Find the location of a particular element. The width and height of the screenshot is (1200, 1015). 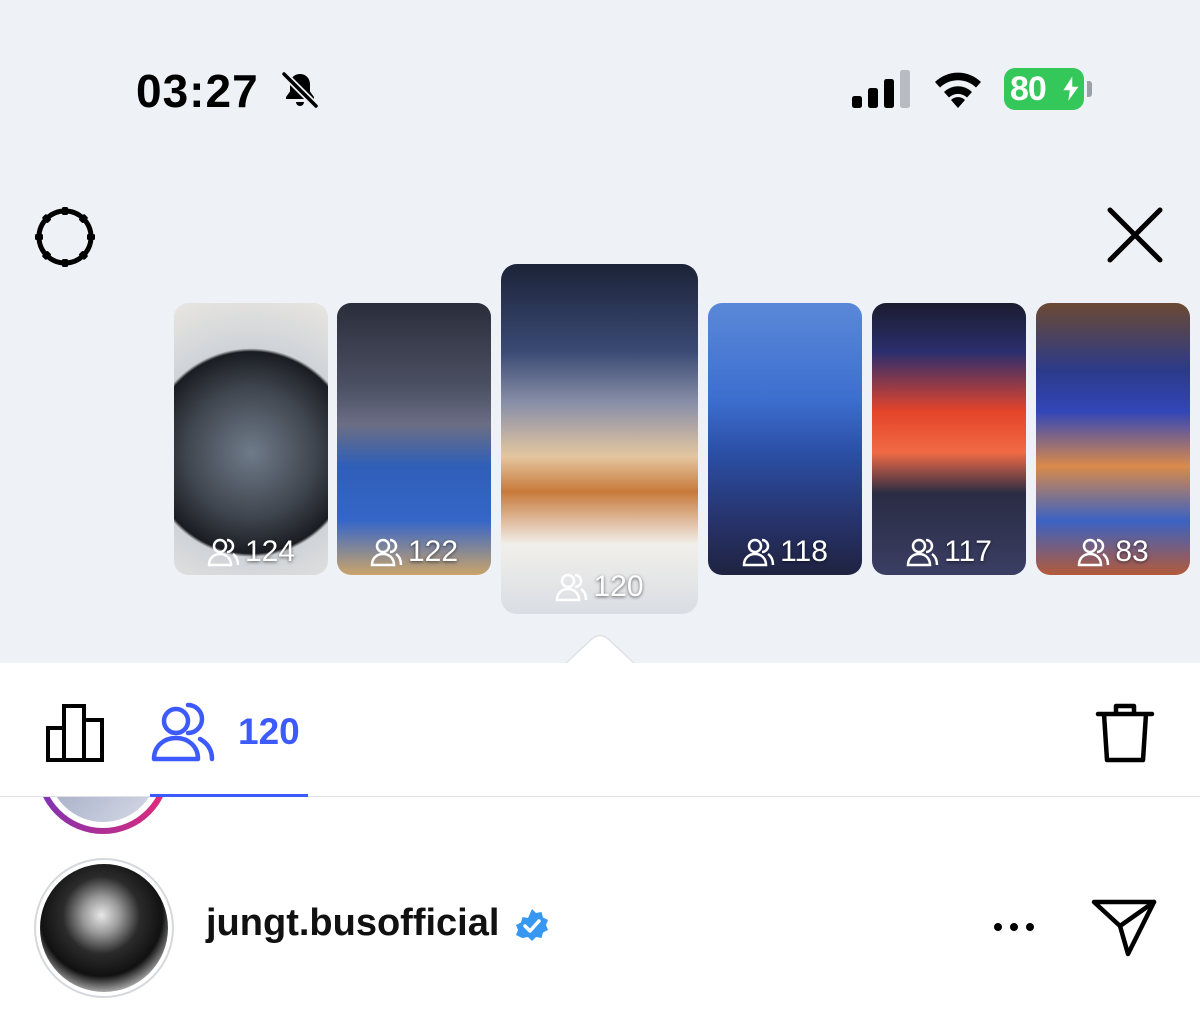

close-icon is located at coordinates (1135, 235).